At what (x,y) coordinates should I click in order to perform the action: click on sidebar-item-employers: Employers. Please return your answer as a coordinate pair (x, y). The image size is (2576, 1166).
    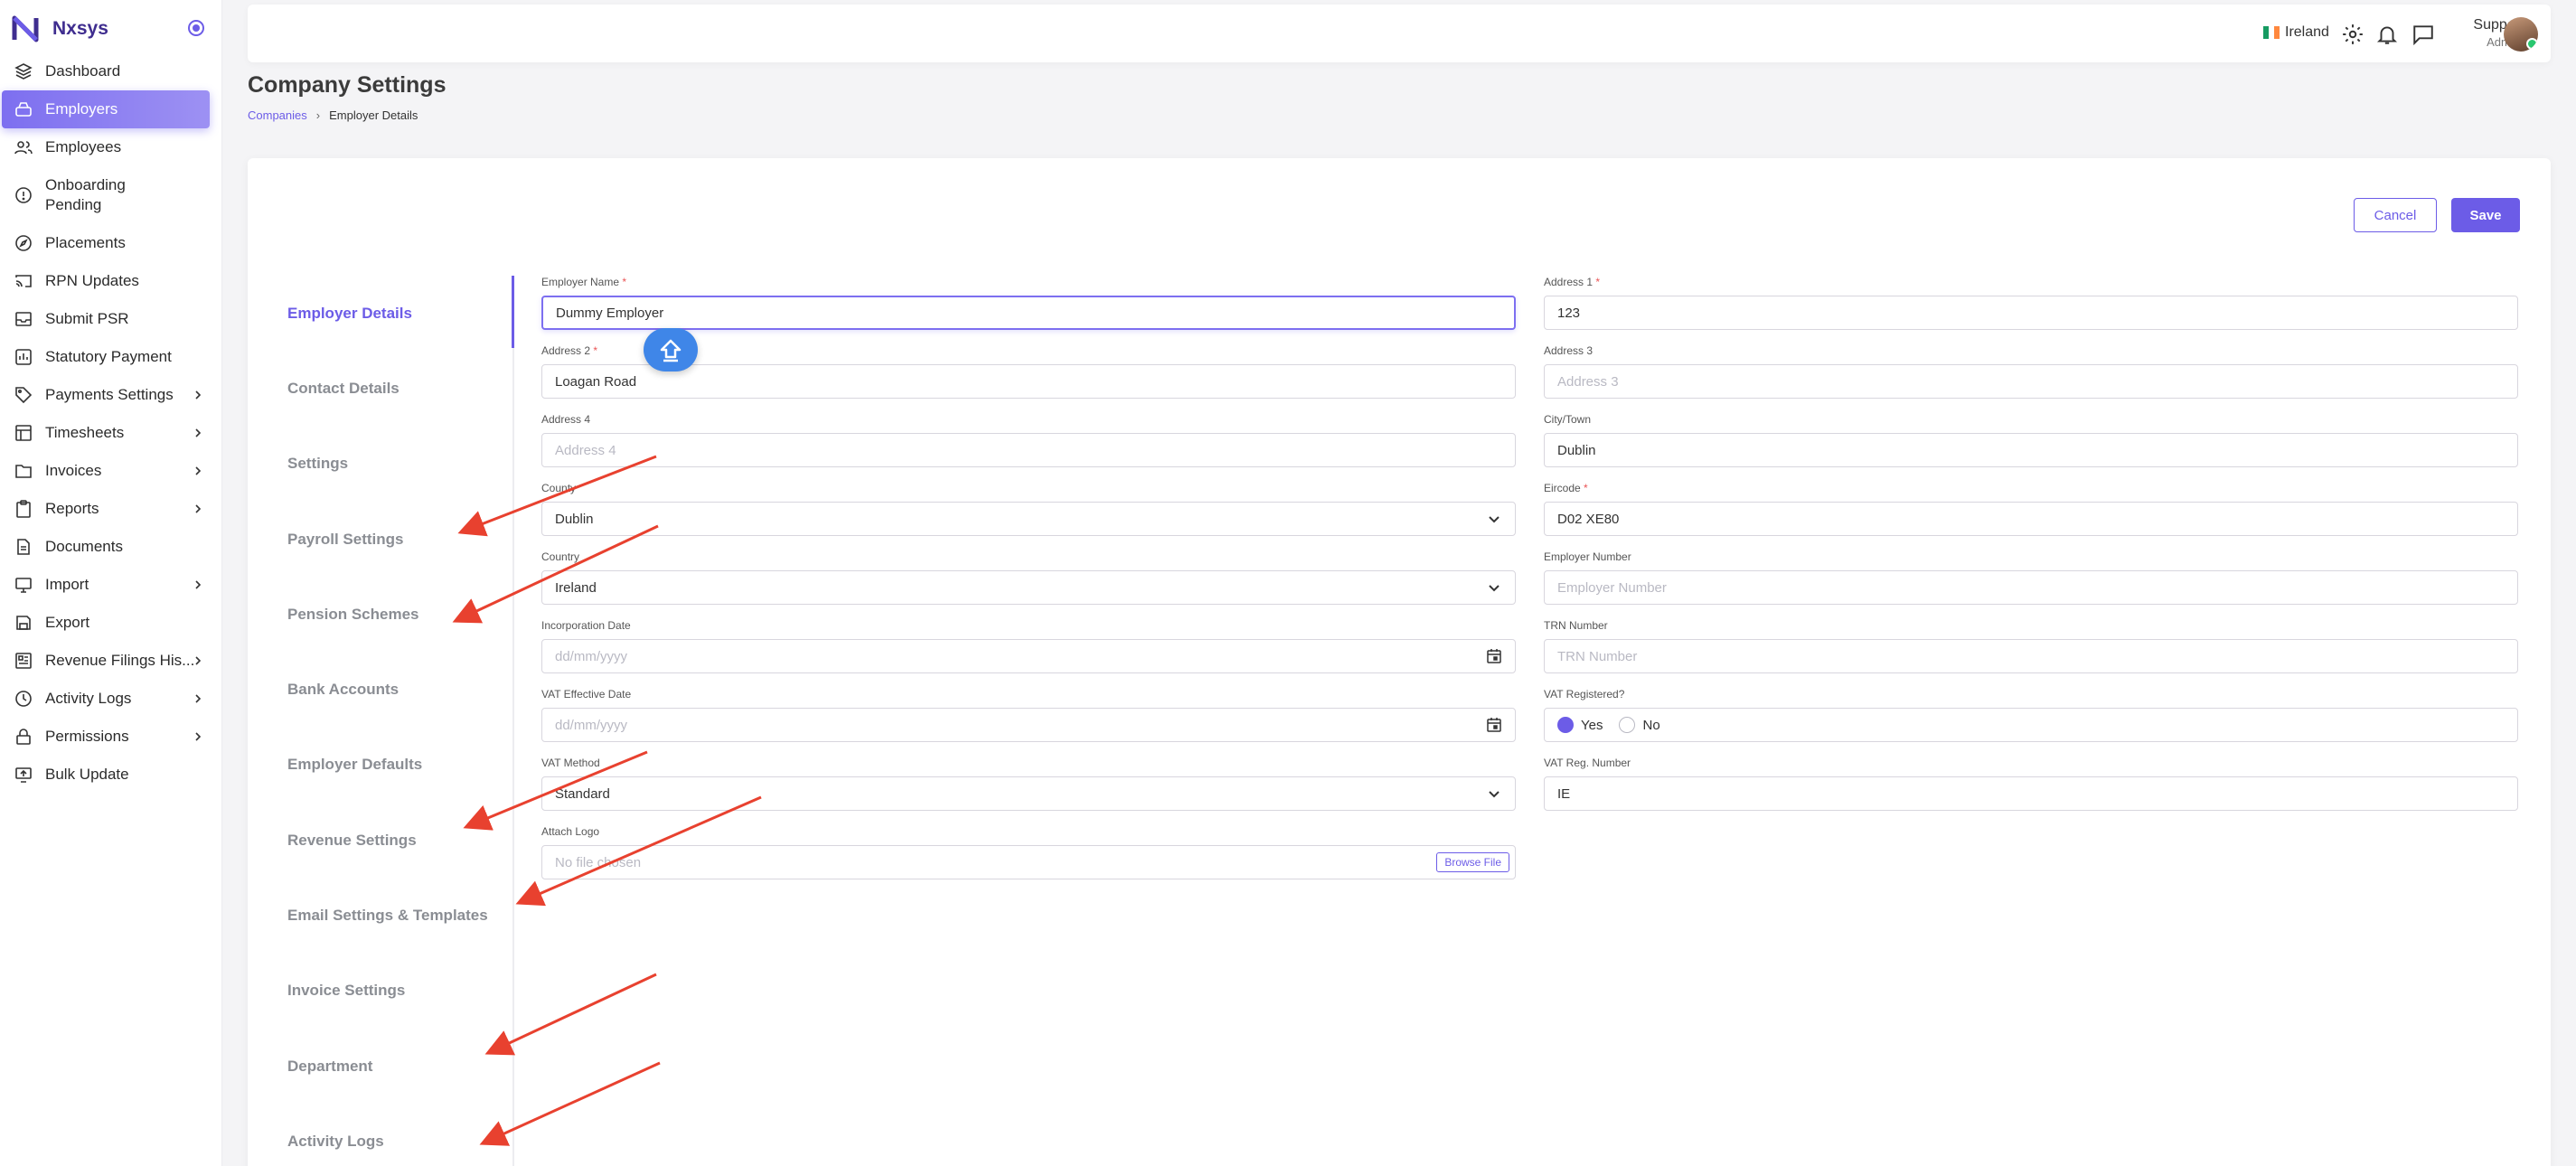
    Looking at the image, I should click on (106, 109).